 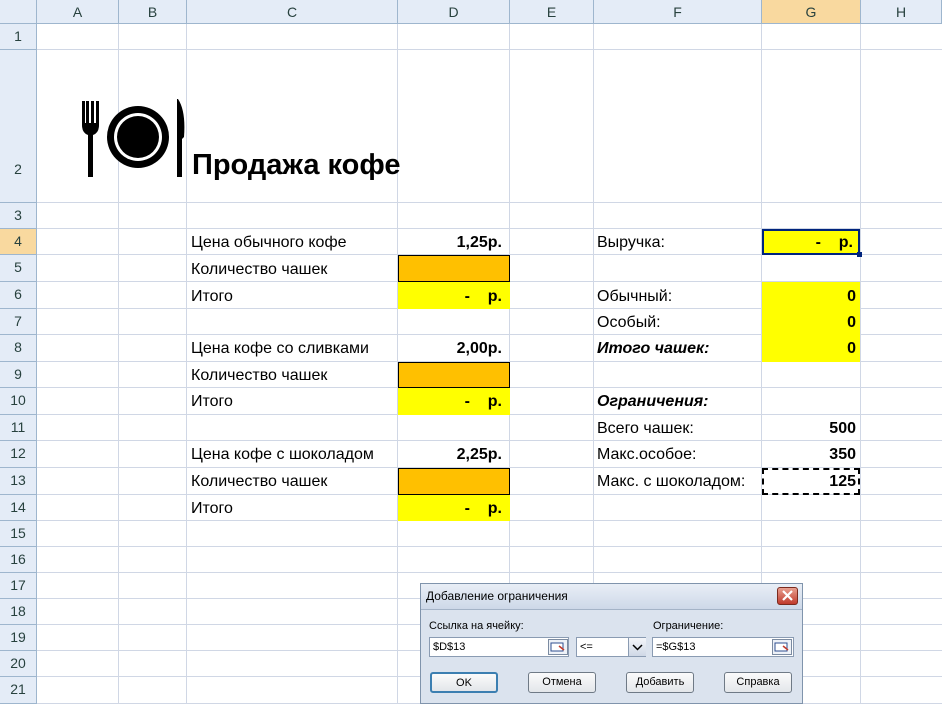 What do you see at coordinates (671, 481) in the screenshot?
I see `label-max-choc: Макс. с шоколадом:` at bounding box center [671, 481].